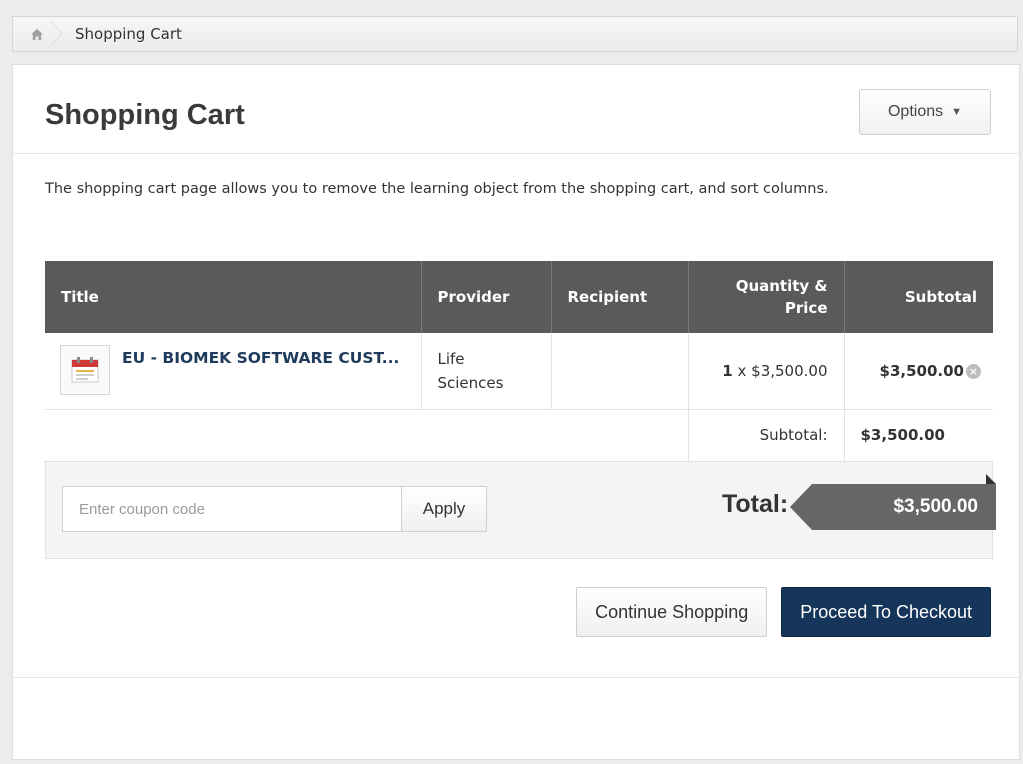 The image size is (1023, 764). What do you see at coordinates (935, 506) in the screenshot?
I see `total-value: $3,500.00` at bounding box center [935, 506].